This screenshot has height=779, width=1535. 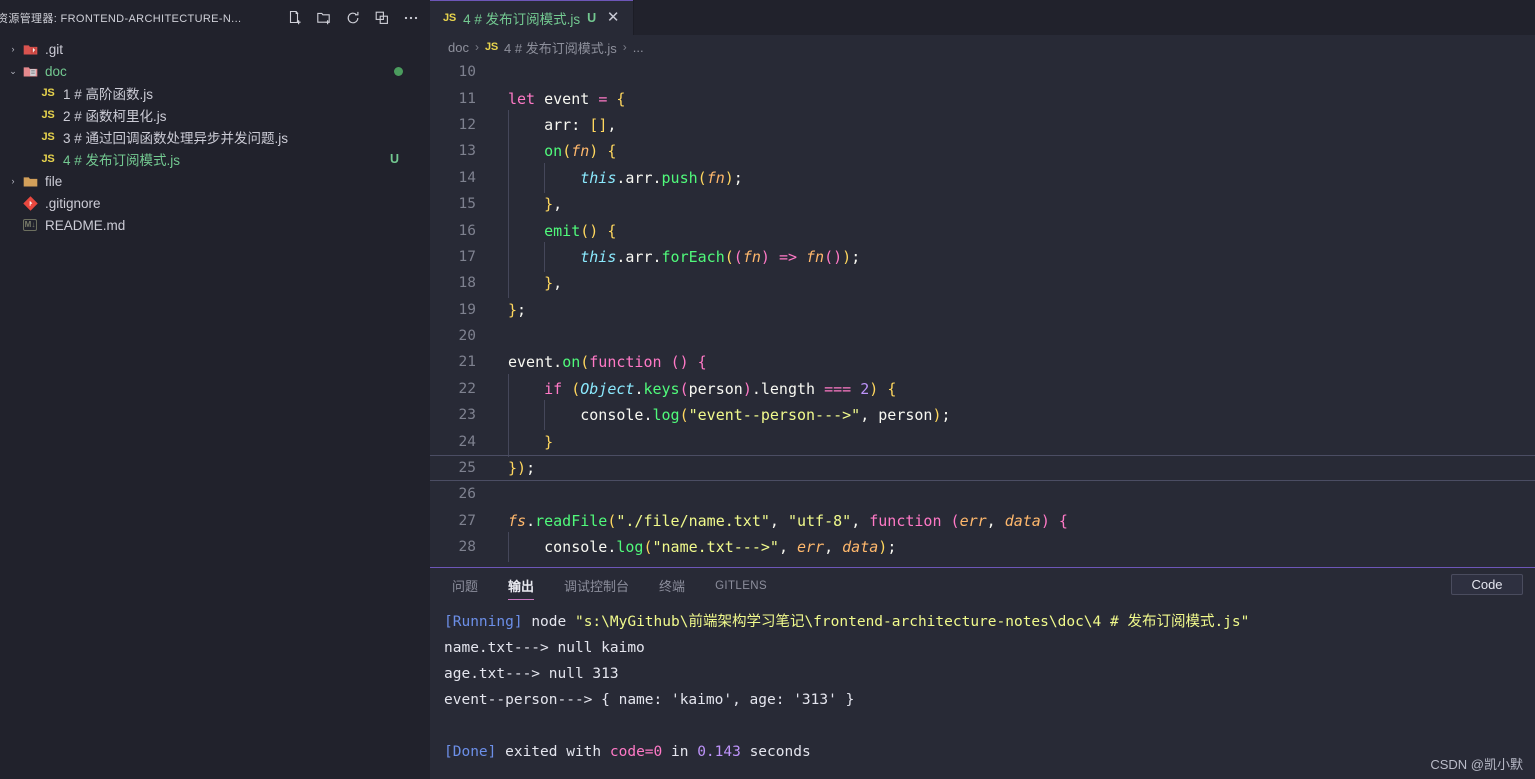 I want to click on code-line: 24 }, so click(x=982, y=441).